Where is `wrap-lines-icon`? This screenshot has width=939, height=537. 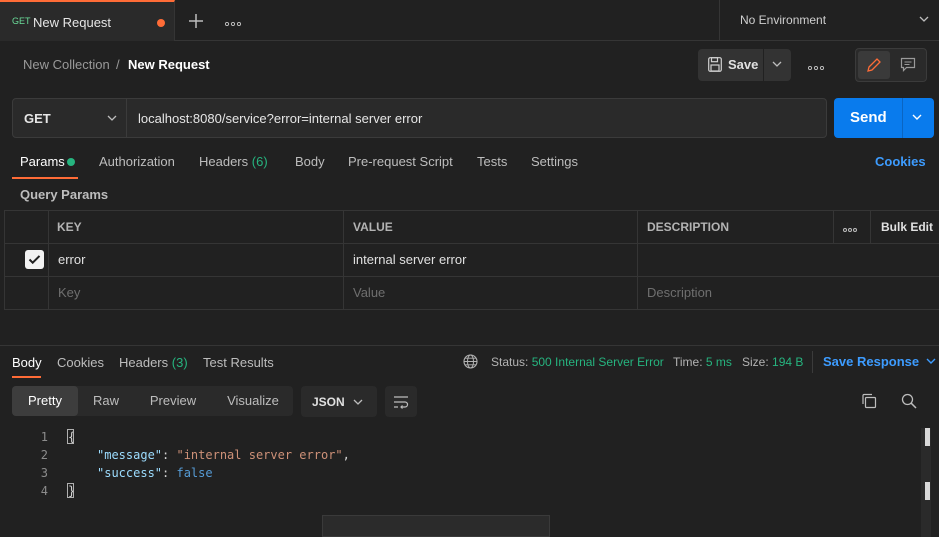 wrap-lines-icon is located at coordinates (401, 402).